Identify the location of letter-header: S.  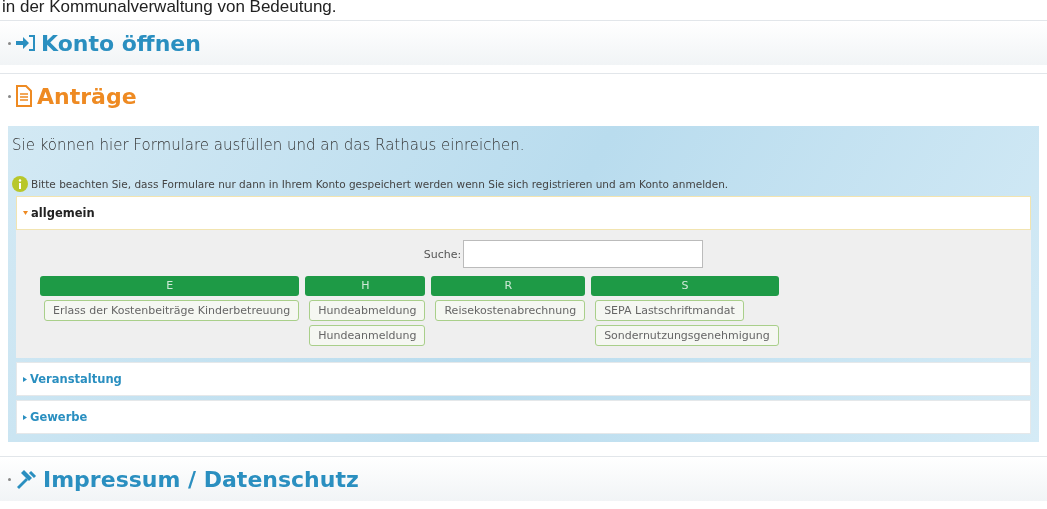
(685, 286).